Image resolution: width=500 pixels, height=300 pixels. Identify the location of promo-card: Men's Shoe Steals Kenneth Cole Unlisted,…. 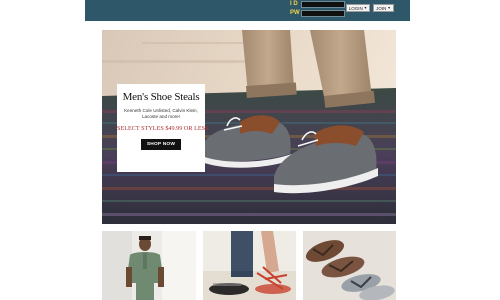
(163, 128).